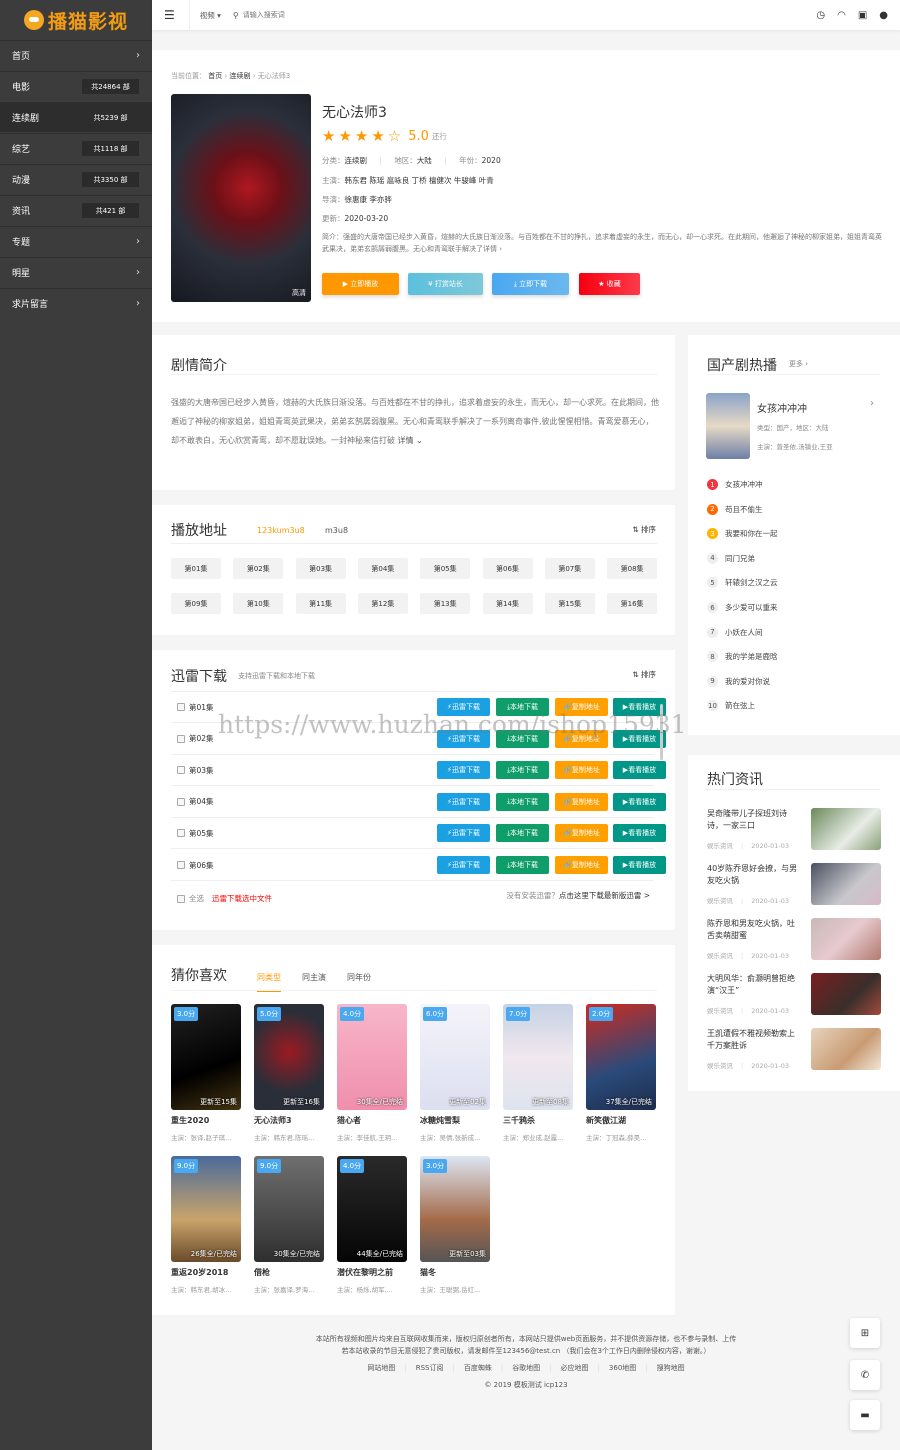  What do you see at coordinates (735, 509) in the screenshot?
I see `rank-item: 2 苟且不偷生` at bounding box center [735, 509].